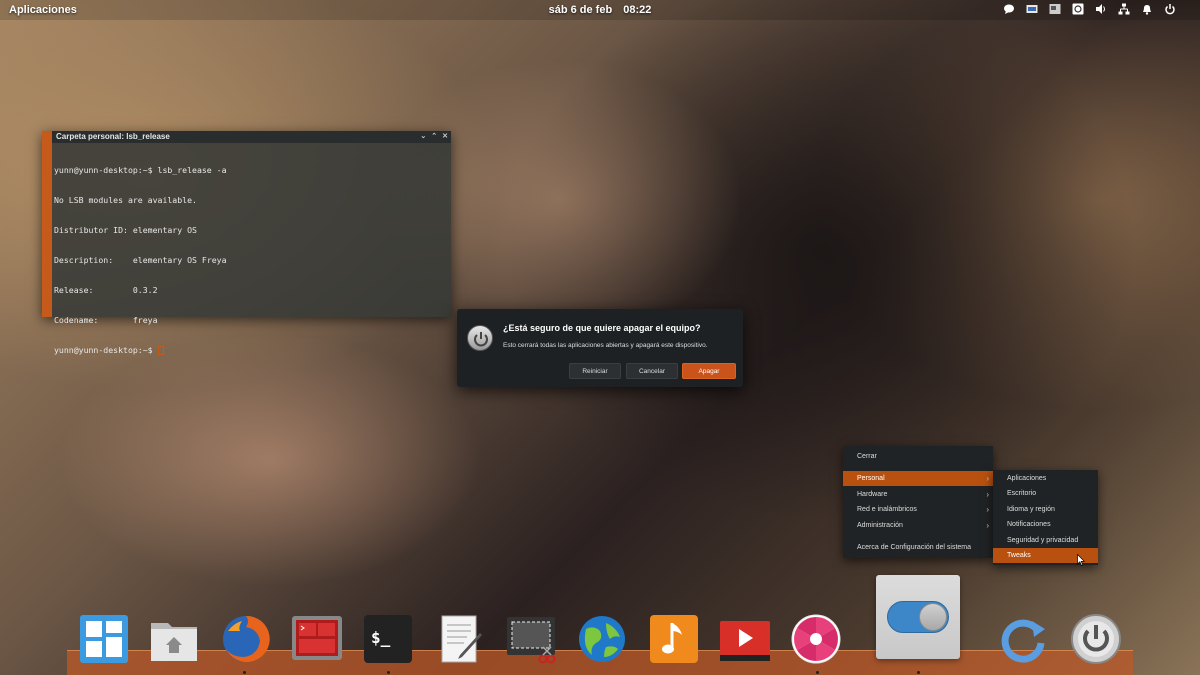  Describe the element at coordinates (1055, 9) in the screenshot. I see `screenshot-icon` at that location.